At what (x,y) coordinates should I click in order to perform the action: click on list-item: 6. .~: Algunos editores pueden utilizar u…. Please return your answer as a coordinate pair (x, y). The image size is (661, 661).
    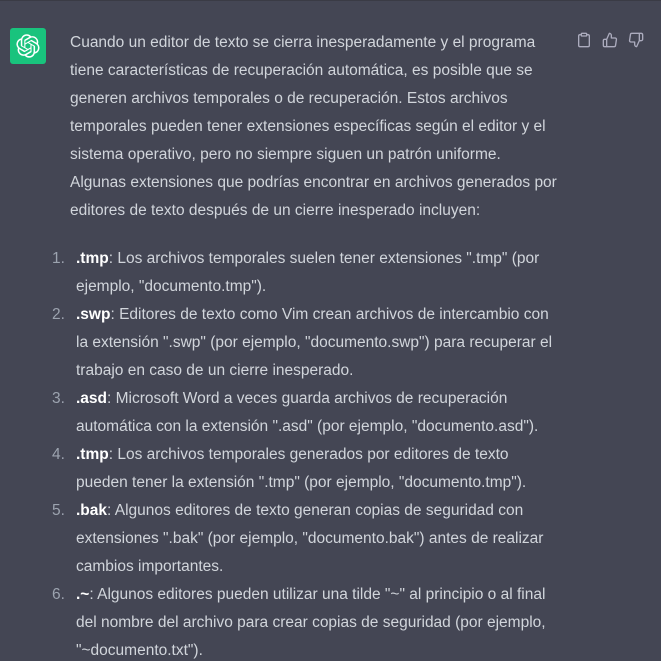
    Looking at the image, I should click on (306, 621).